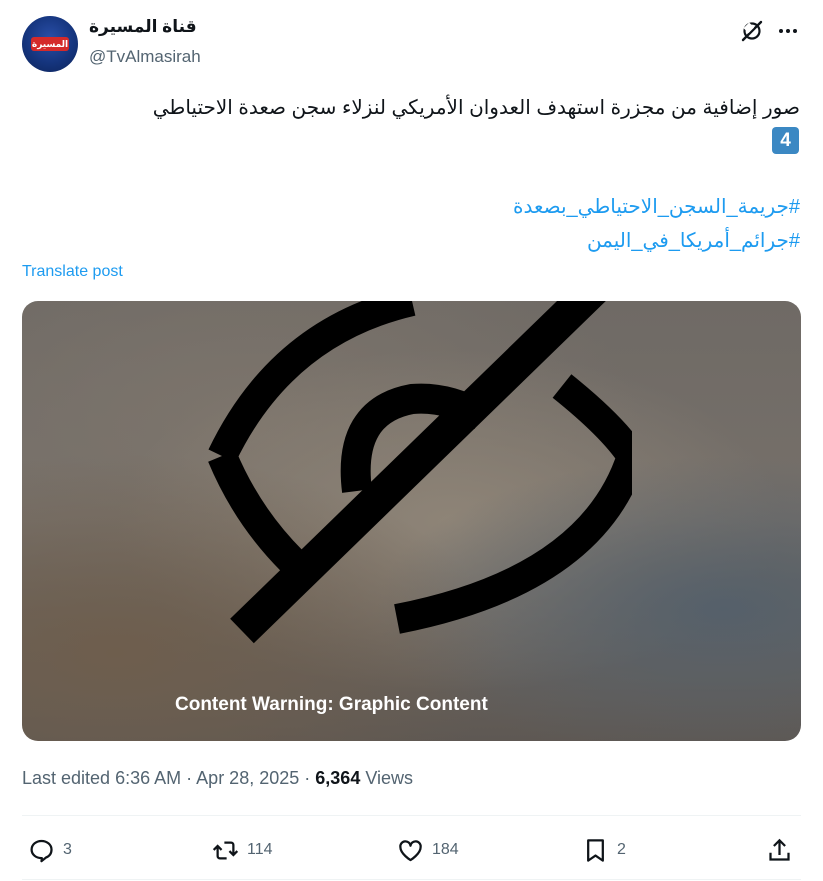 This screenshot has width=823, height=881. What do you see at coordinates (260, 849) in the screenshot?
I see `repost-count: 114` at bounding box center [260, 849].